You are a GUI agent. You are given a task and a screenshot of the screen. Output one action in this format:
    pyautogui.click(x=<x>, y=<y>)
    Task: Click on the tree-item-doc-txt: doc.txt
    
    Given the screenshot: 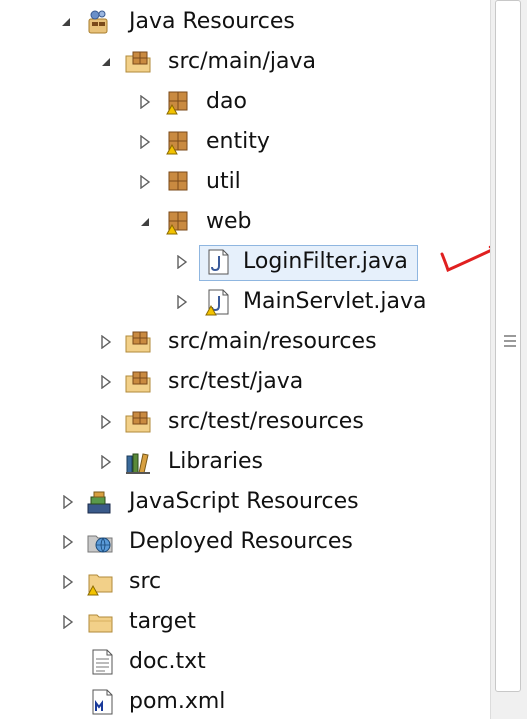 What is the action you would take?
    pyautogui.click(x=245, y=662)
    